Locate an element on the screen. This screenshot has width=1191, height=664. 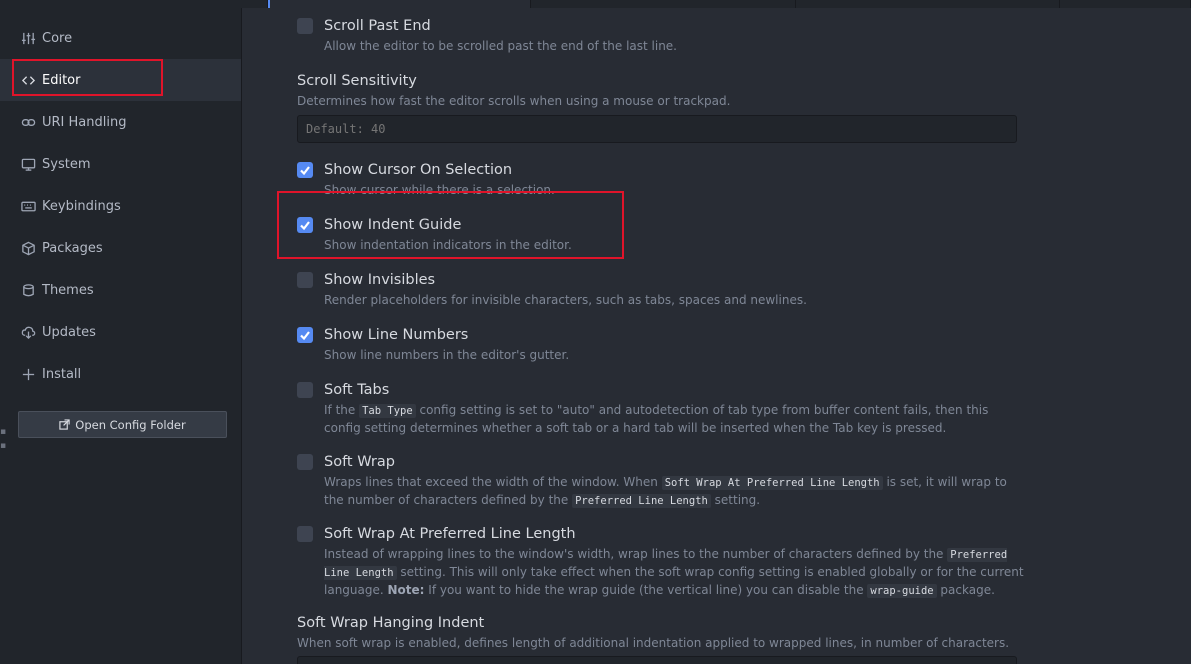
show-indent-guide-checkbox is located at coordinates (305, 225).